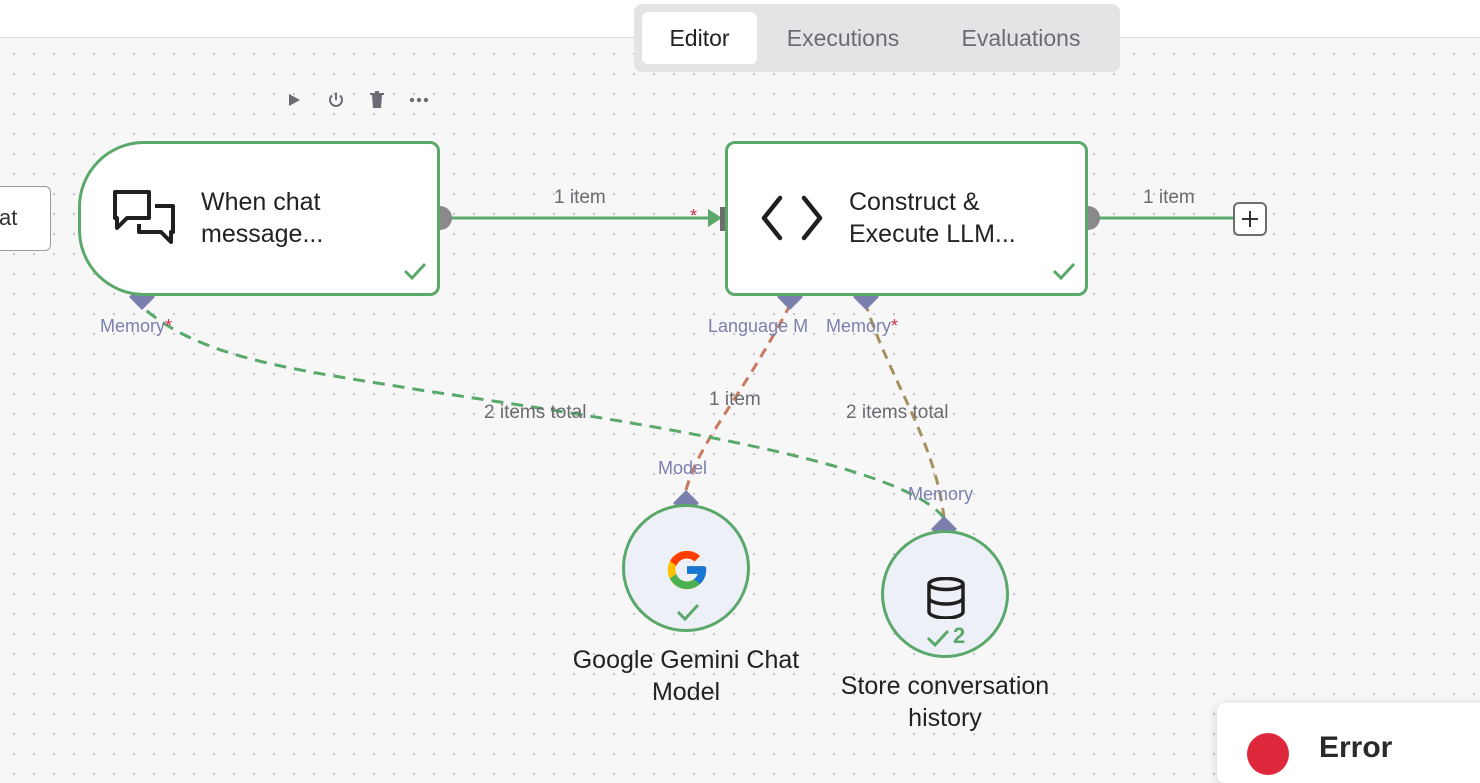 This screenshot has width=1480, height=783. I want to click on database-icon, so click(946, 598).